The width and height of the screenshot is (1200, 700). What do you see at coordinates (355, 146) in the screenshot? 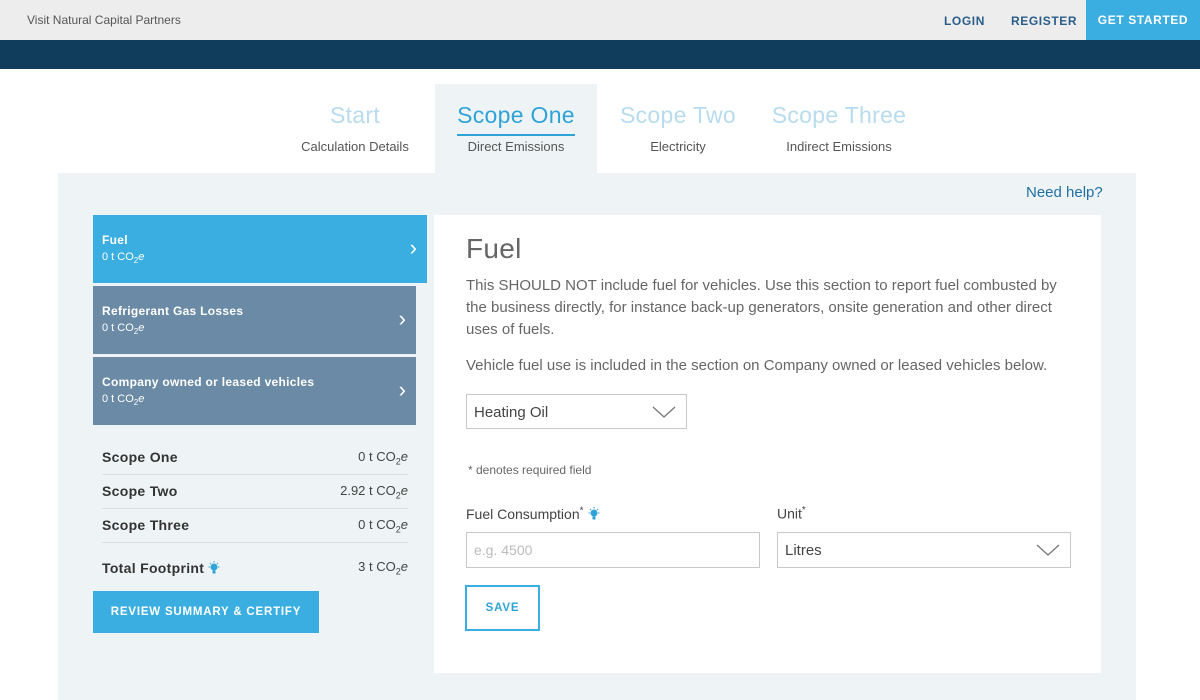
I see `tab-subtitle: Calculation Details` at bounding box center [355, 146].